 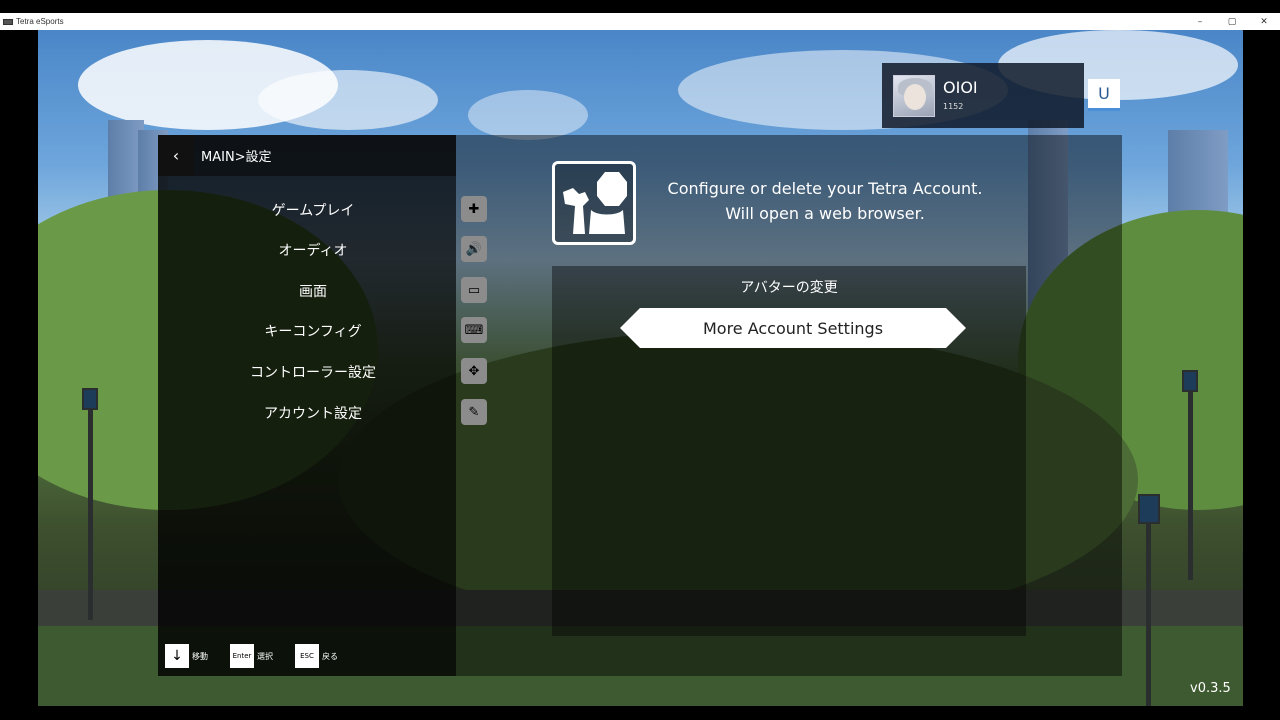 I want to click on player-profile: OIOI 1152, so click(x=983, y=95).